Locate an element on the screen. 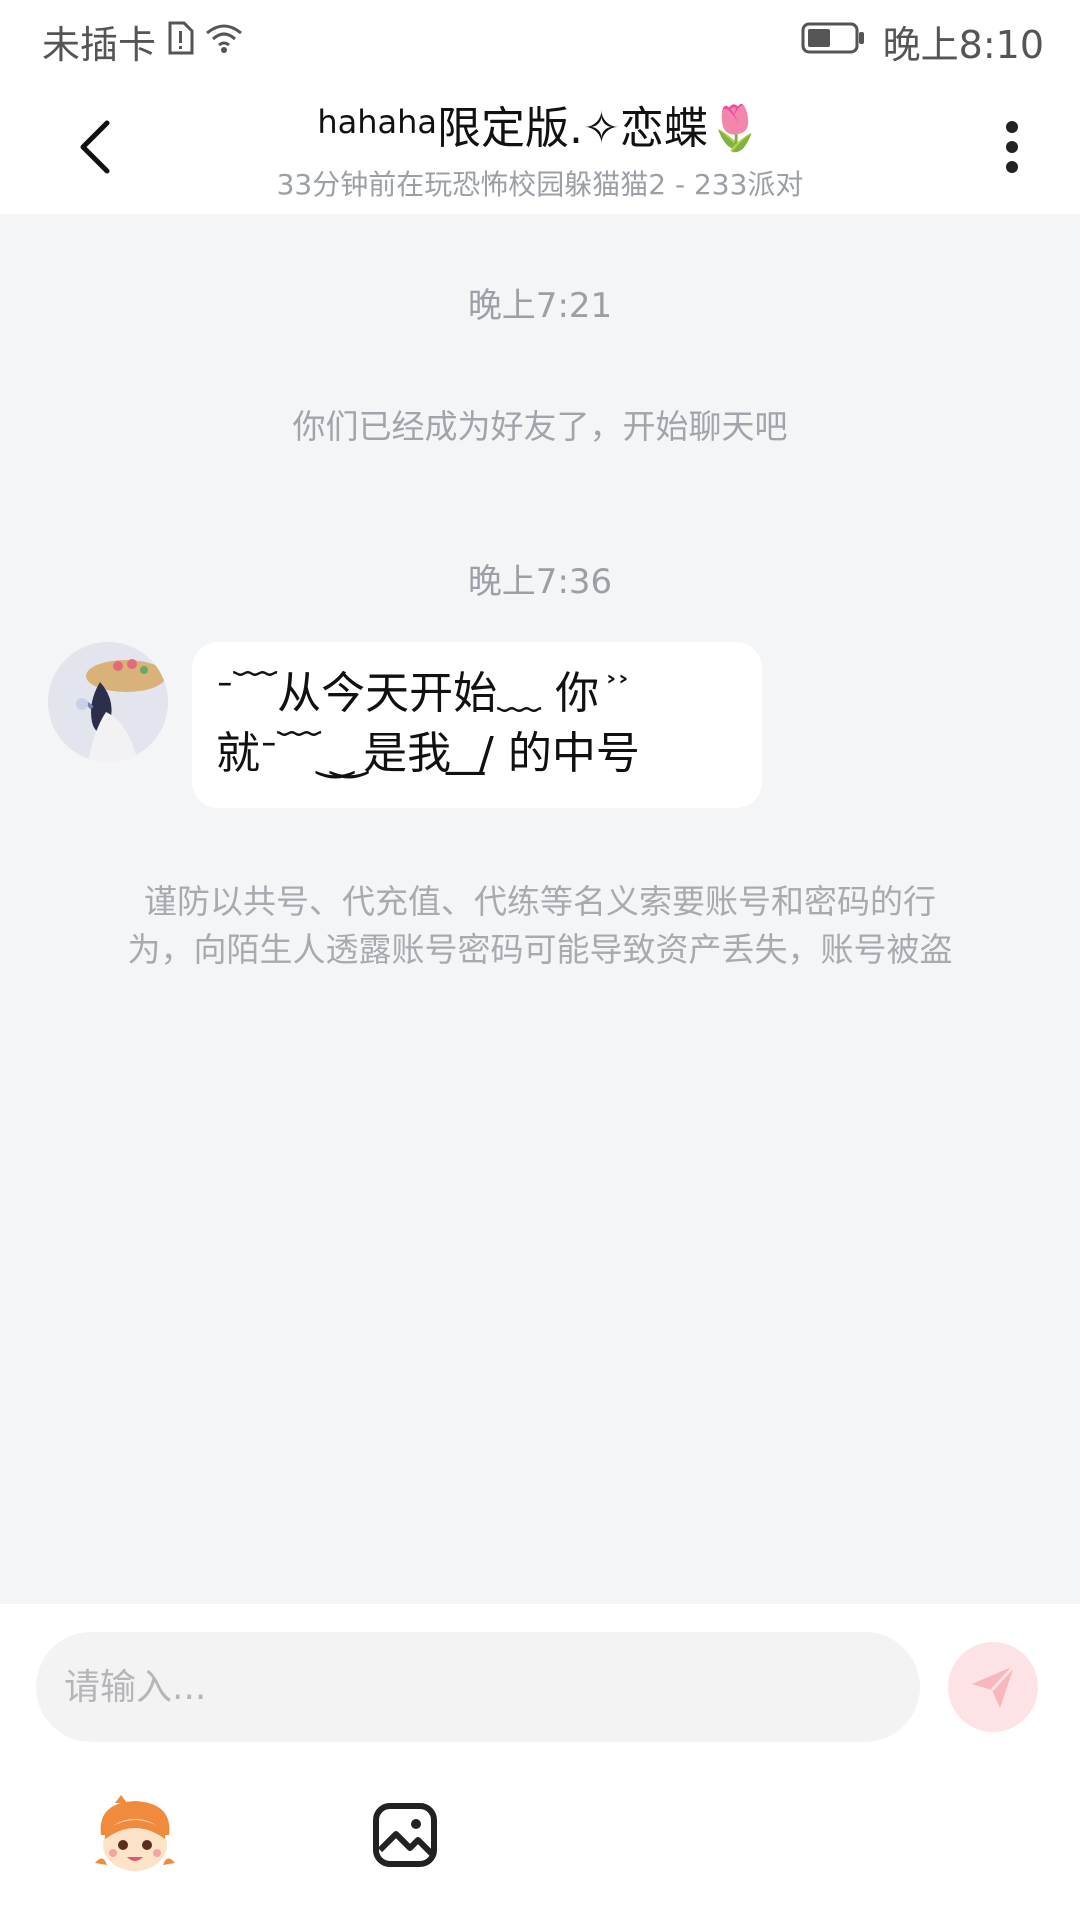  more-vertical-icon is located at coordinates (1012, 147).